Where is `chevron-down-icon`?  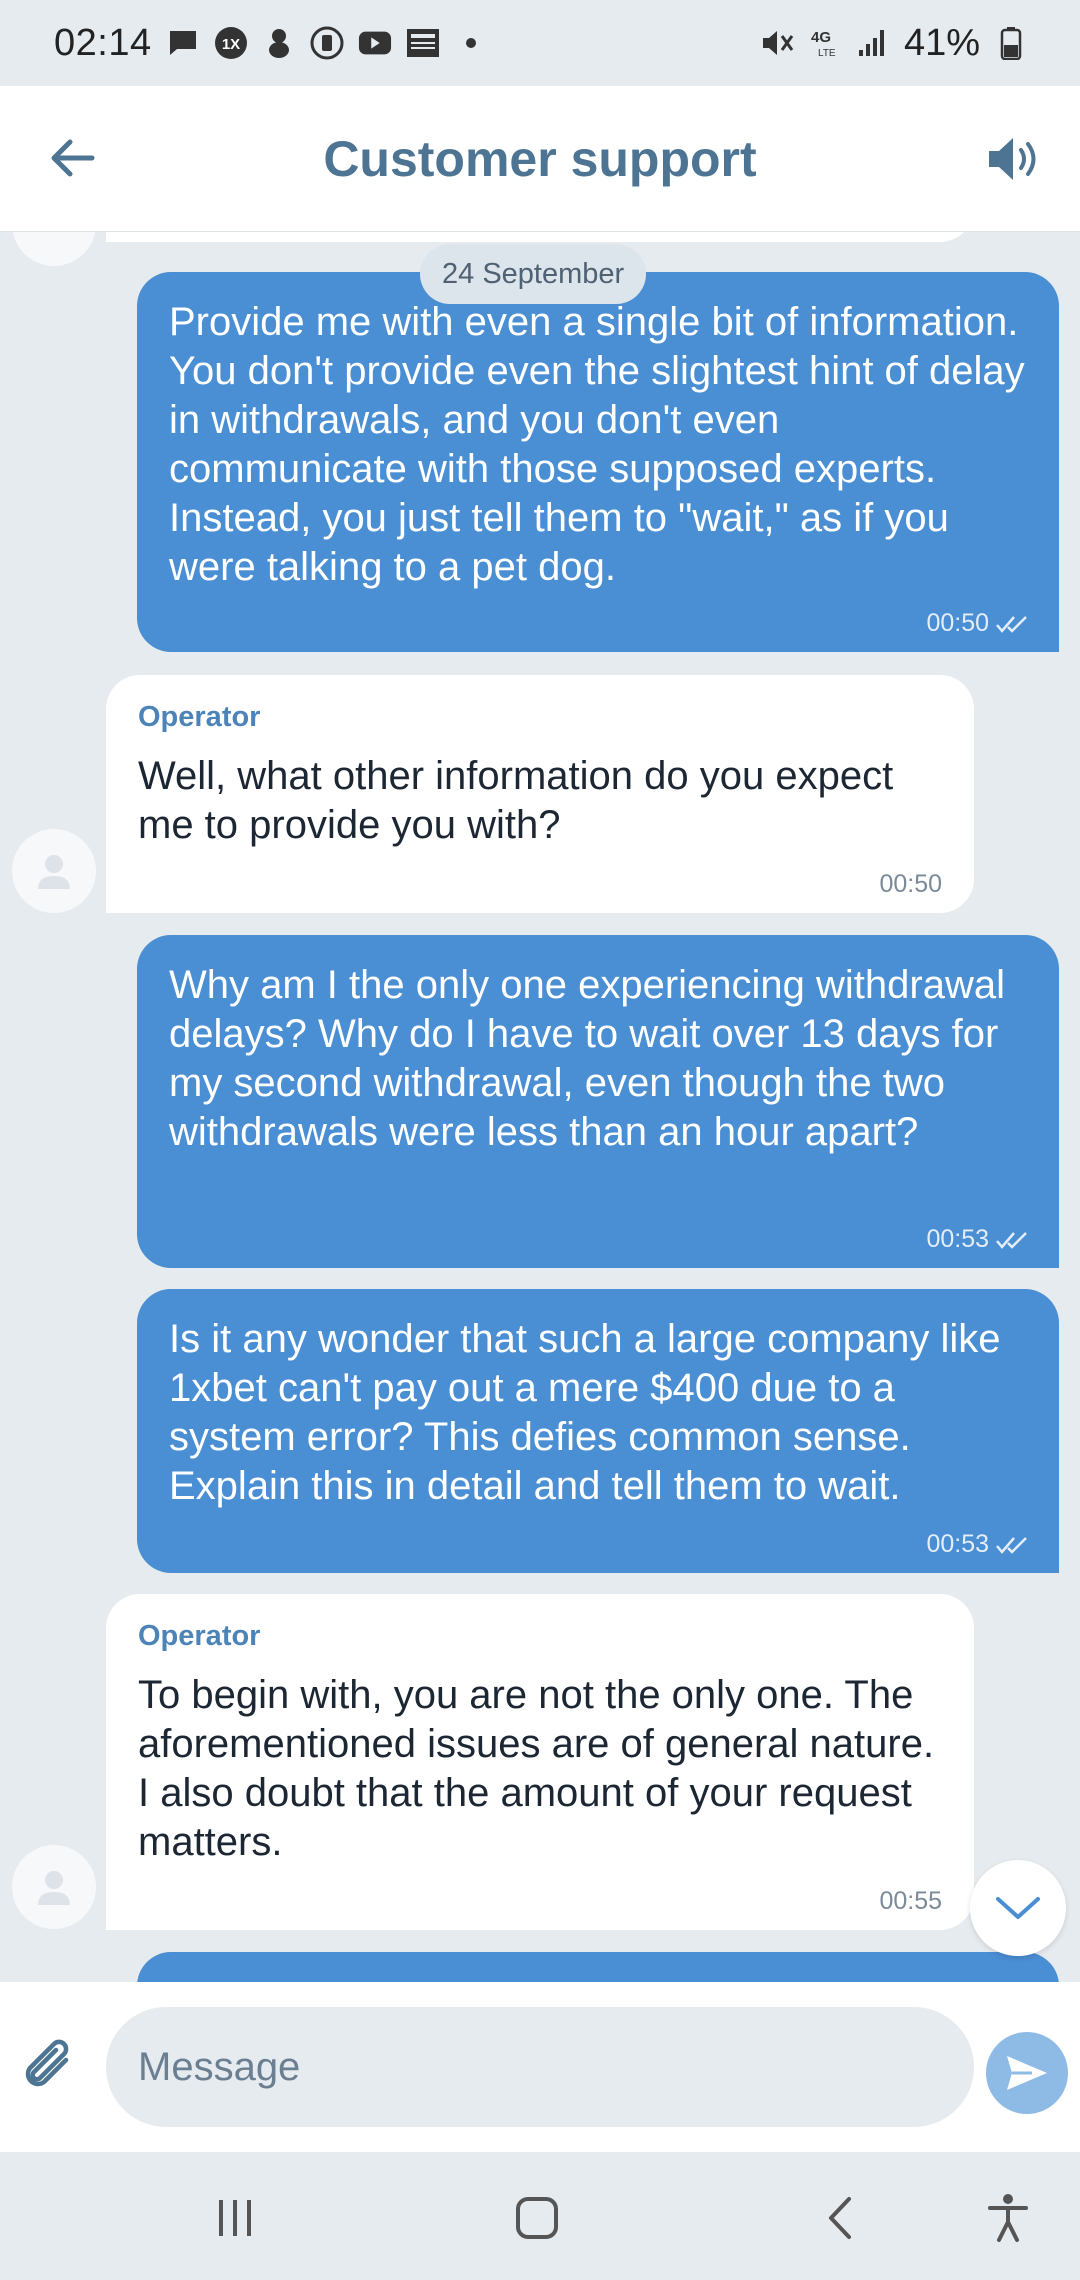 chevron-down-icon is located at coordinates (1018, 1908).